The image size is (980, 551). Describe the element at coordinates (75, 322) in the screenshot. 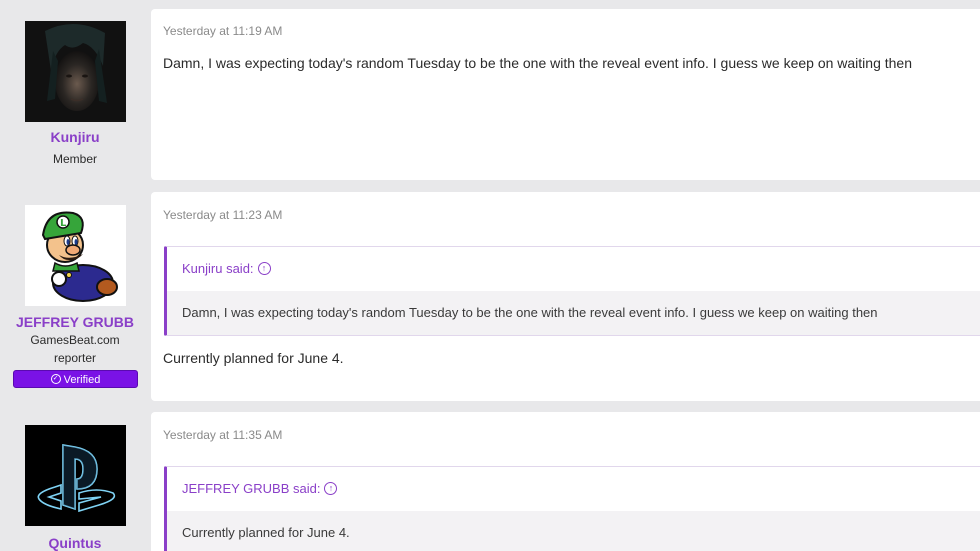

I see `username: JEFFREY GRUBB` at that location.